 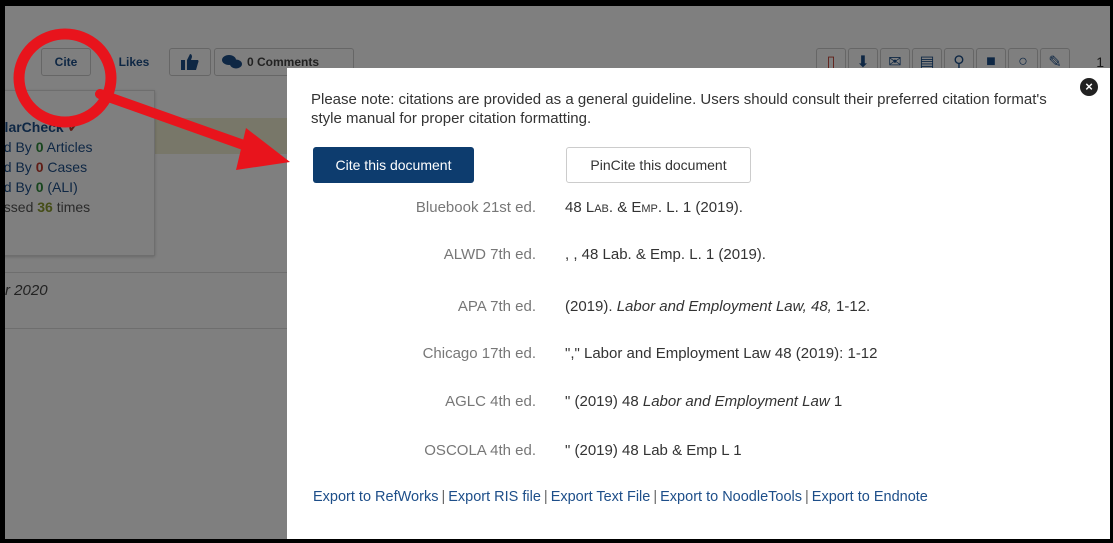 I want to click on cite-this-document-button: Cite this document, so click(x=393, y=165).